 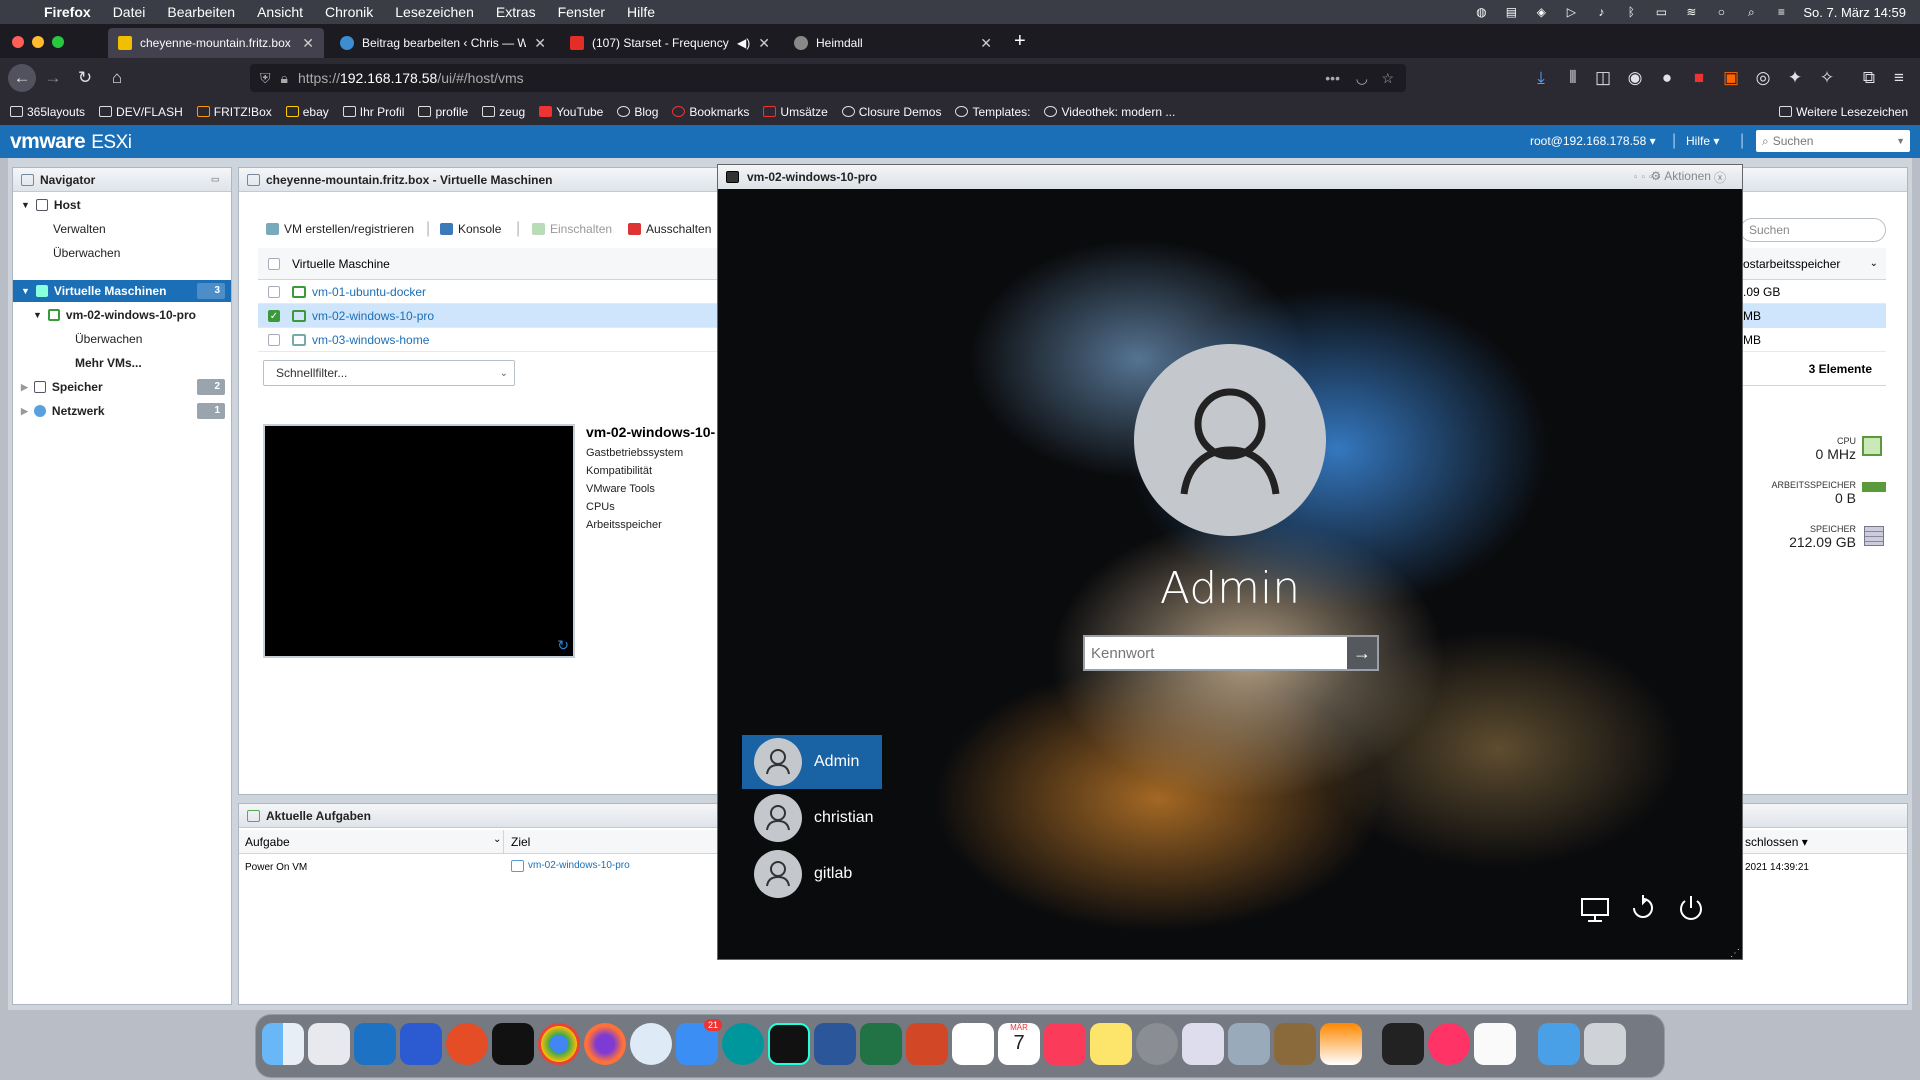 I want to click on system-preferences-icon, so click(x=1157, y=1044).